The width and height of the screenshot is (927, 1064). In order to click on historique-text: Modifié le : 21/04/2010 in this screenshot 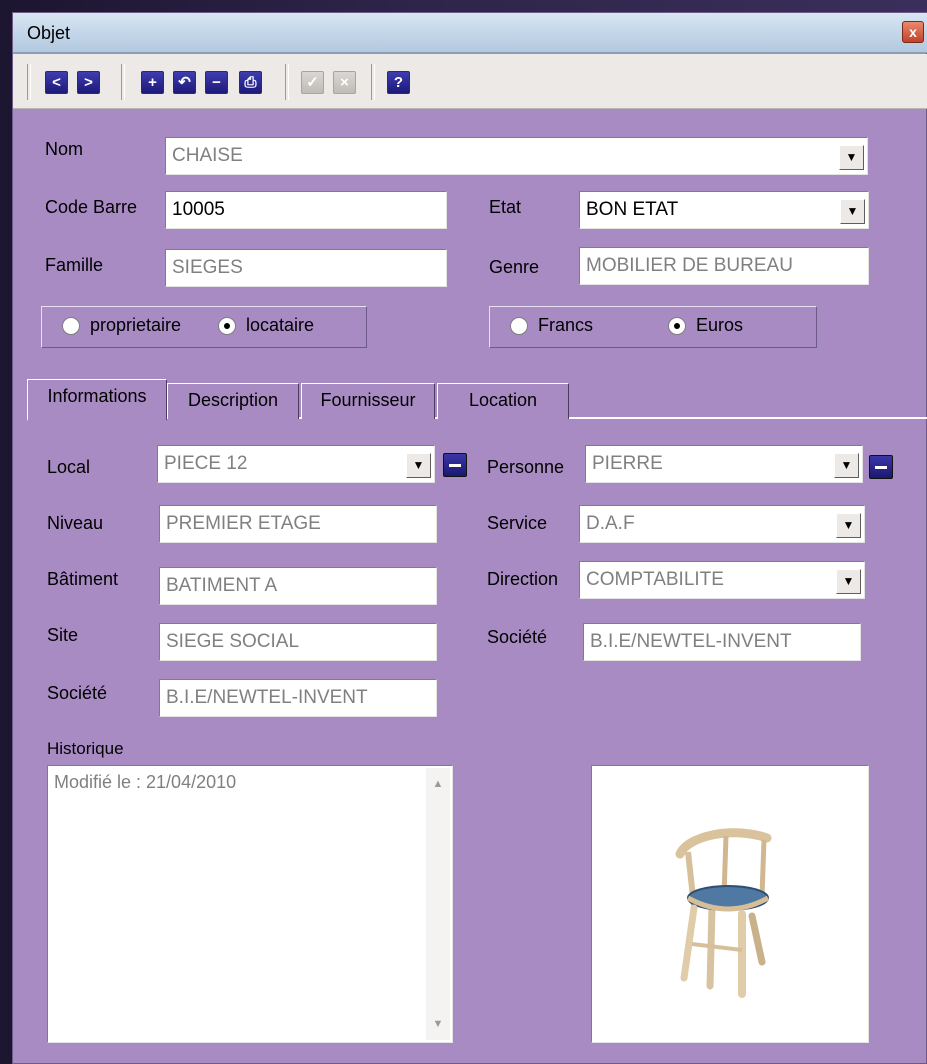, I will do `click(145, 782)`.